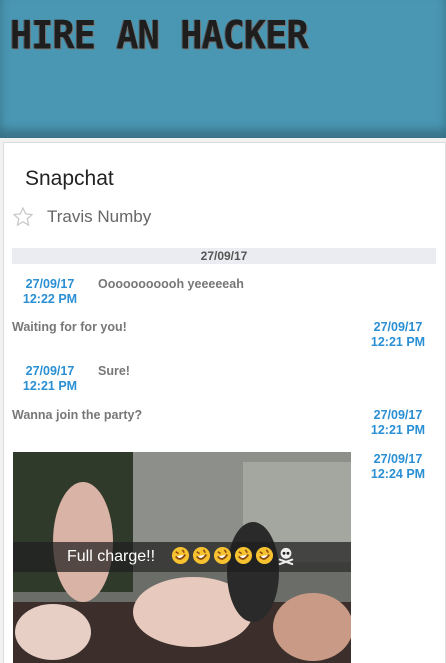 The image size is (446, 663). I want to click on date-separator: 27/09/17, so click(224, 256).